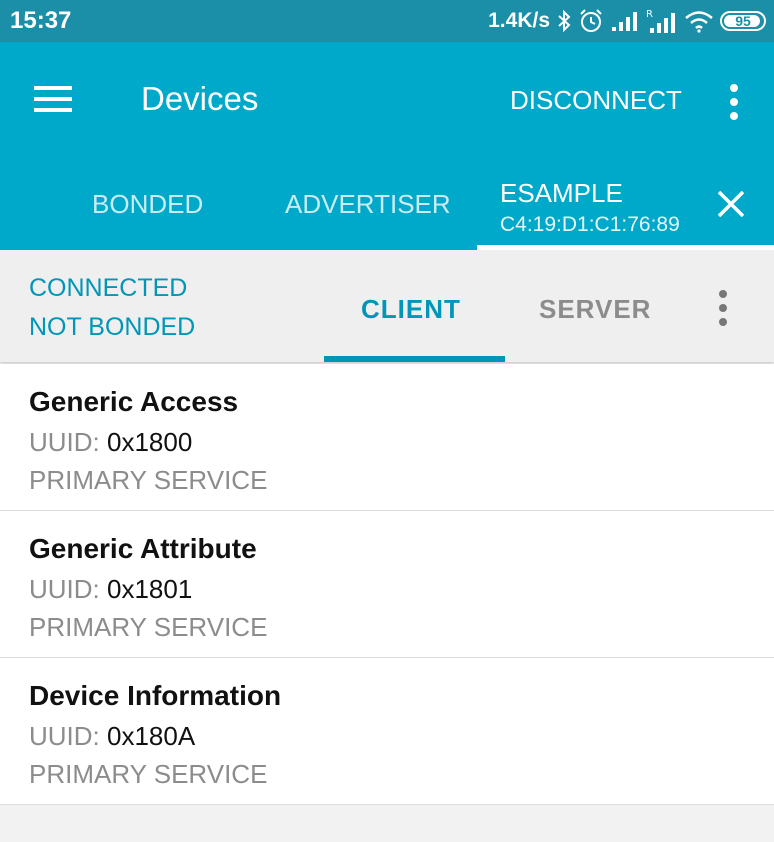  What do you see at coordinates (200, 98) in the screenshot?
I see `page-title: Devices` at bounding box center [200, 98].